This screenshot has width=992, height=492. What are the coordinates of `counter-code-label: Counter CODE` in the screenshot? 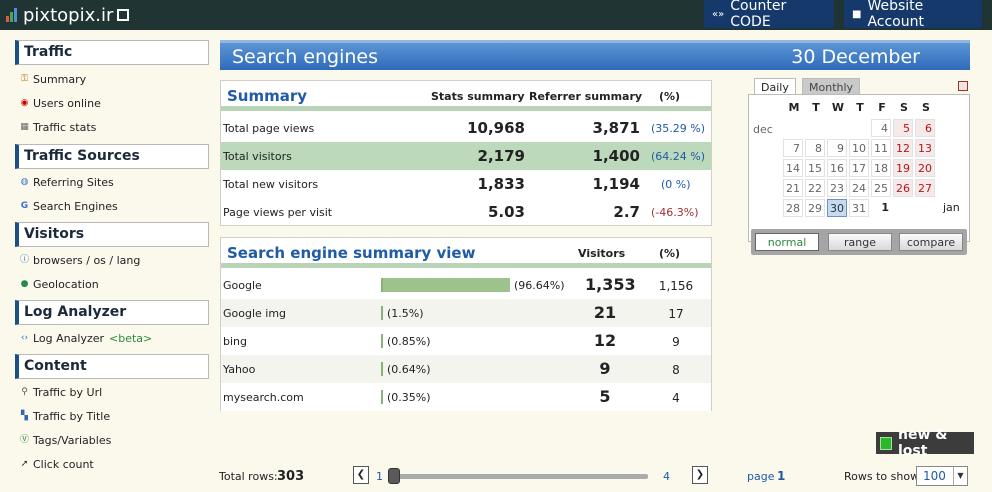 It's located at (758, 15).